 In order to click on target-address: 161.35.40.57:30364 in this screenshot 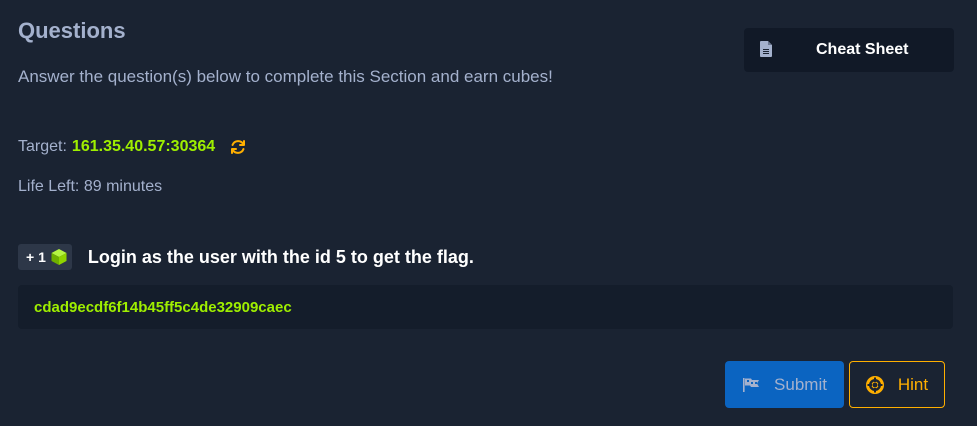, I will do `click(143, 146)`.